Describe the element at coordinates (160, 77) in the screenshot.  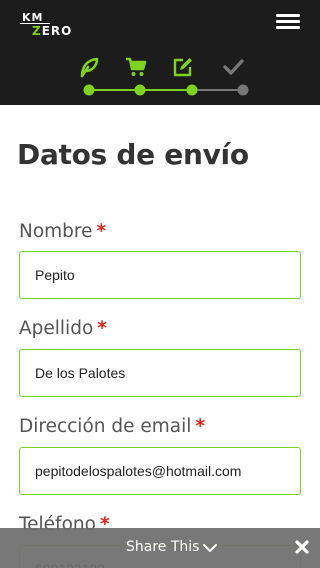
I see `checkout-steps` at that location.